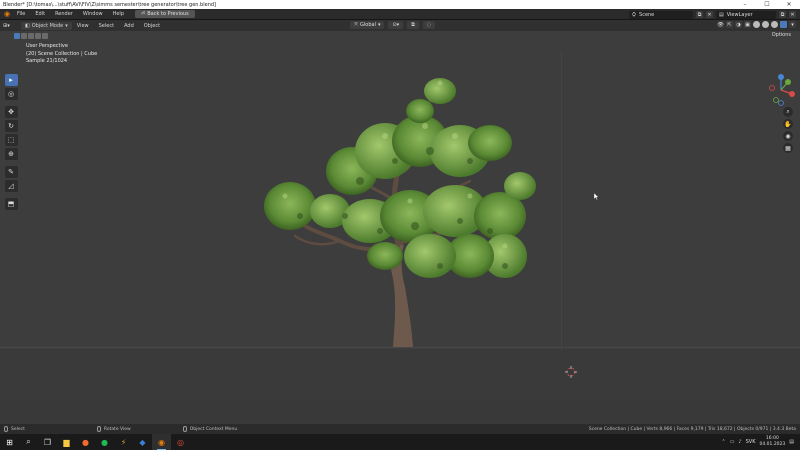  Describe the element at coordinates (732, 442) in the screenshot. I see `network-icon: ▭` at that location.